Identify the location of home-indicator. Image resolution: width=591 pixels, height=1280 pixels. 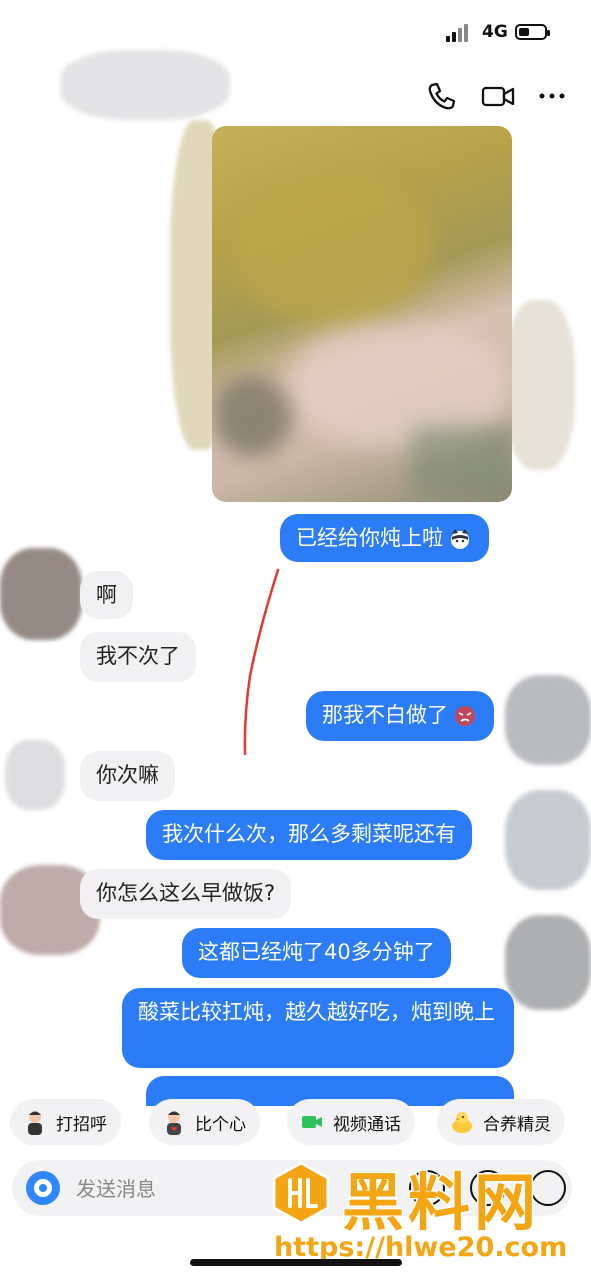
(296, 1262).